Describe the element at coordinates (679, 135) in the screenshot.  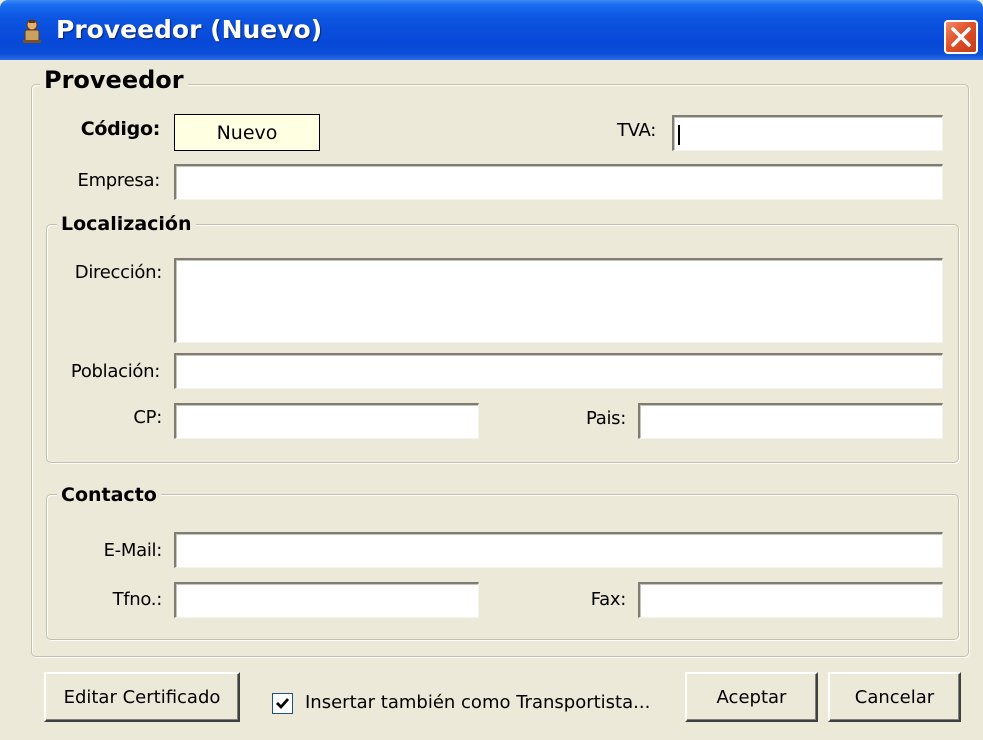
I see `text-caret` at that location.